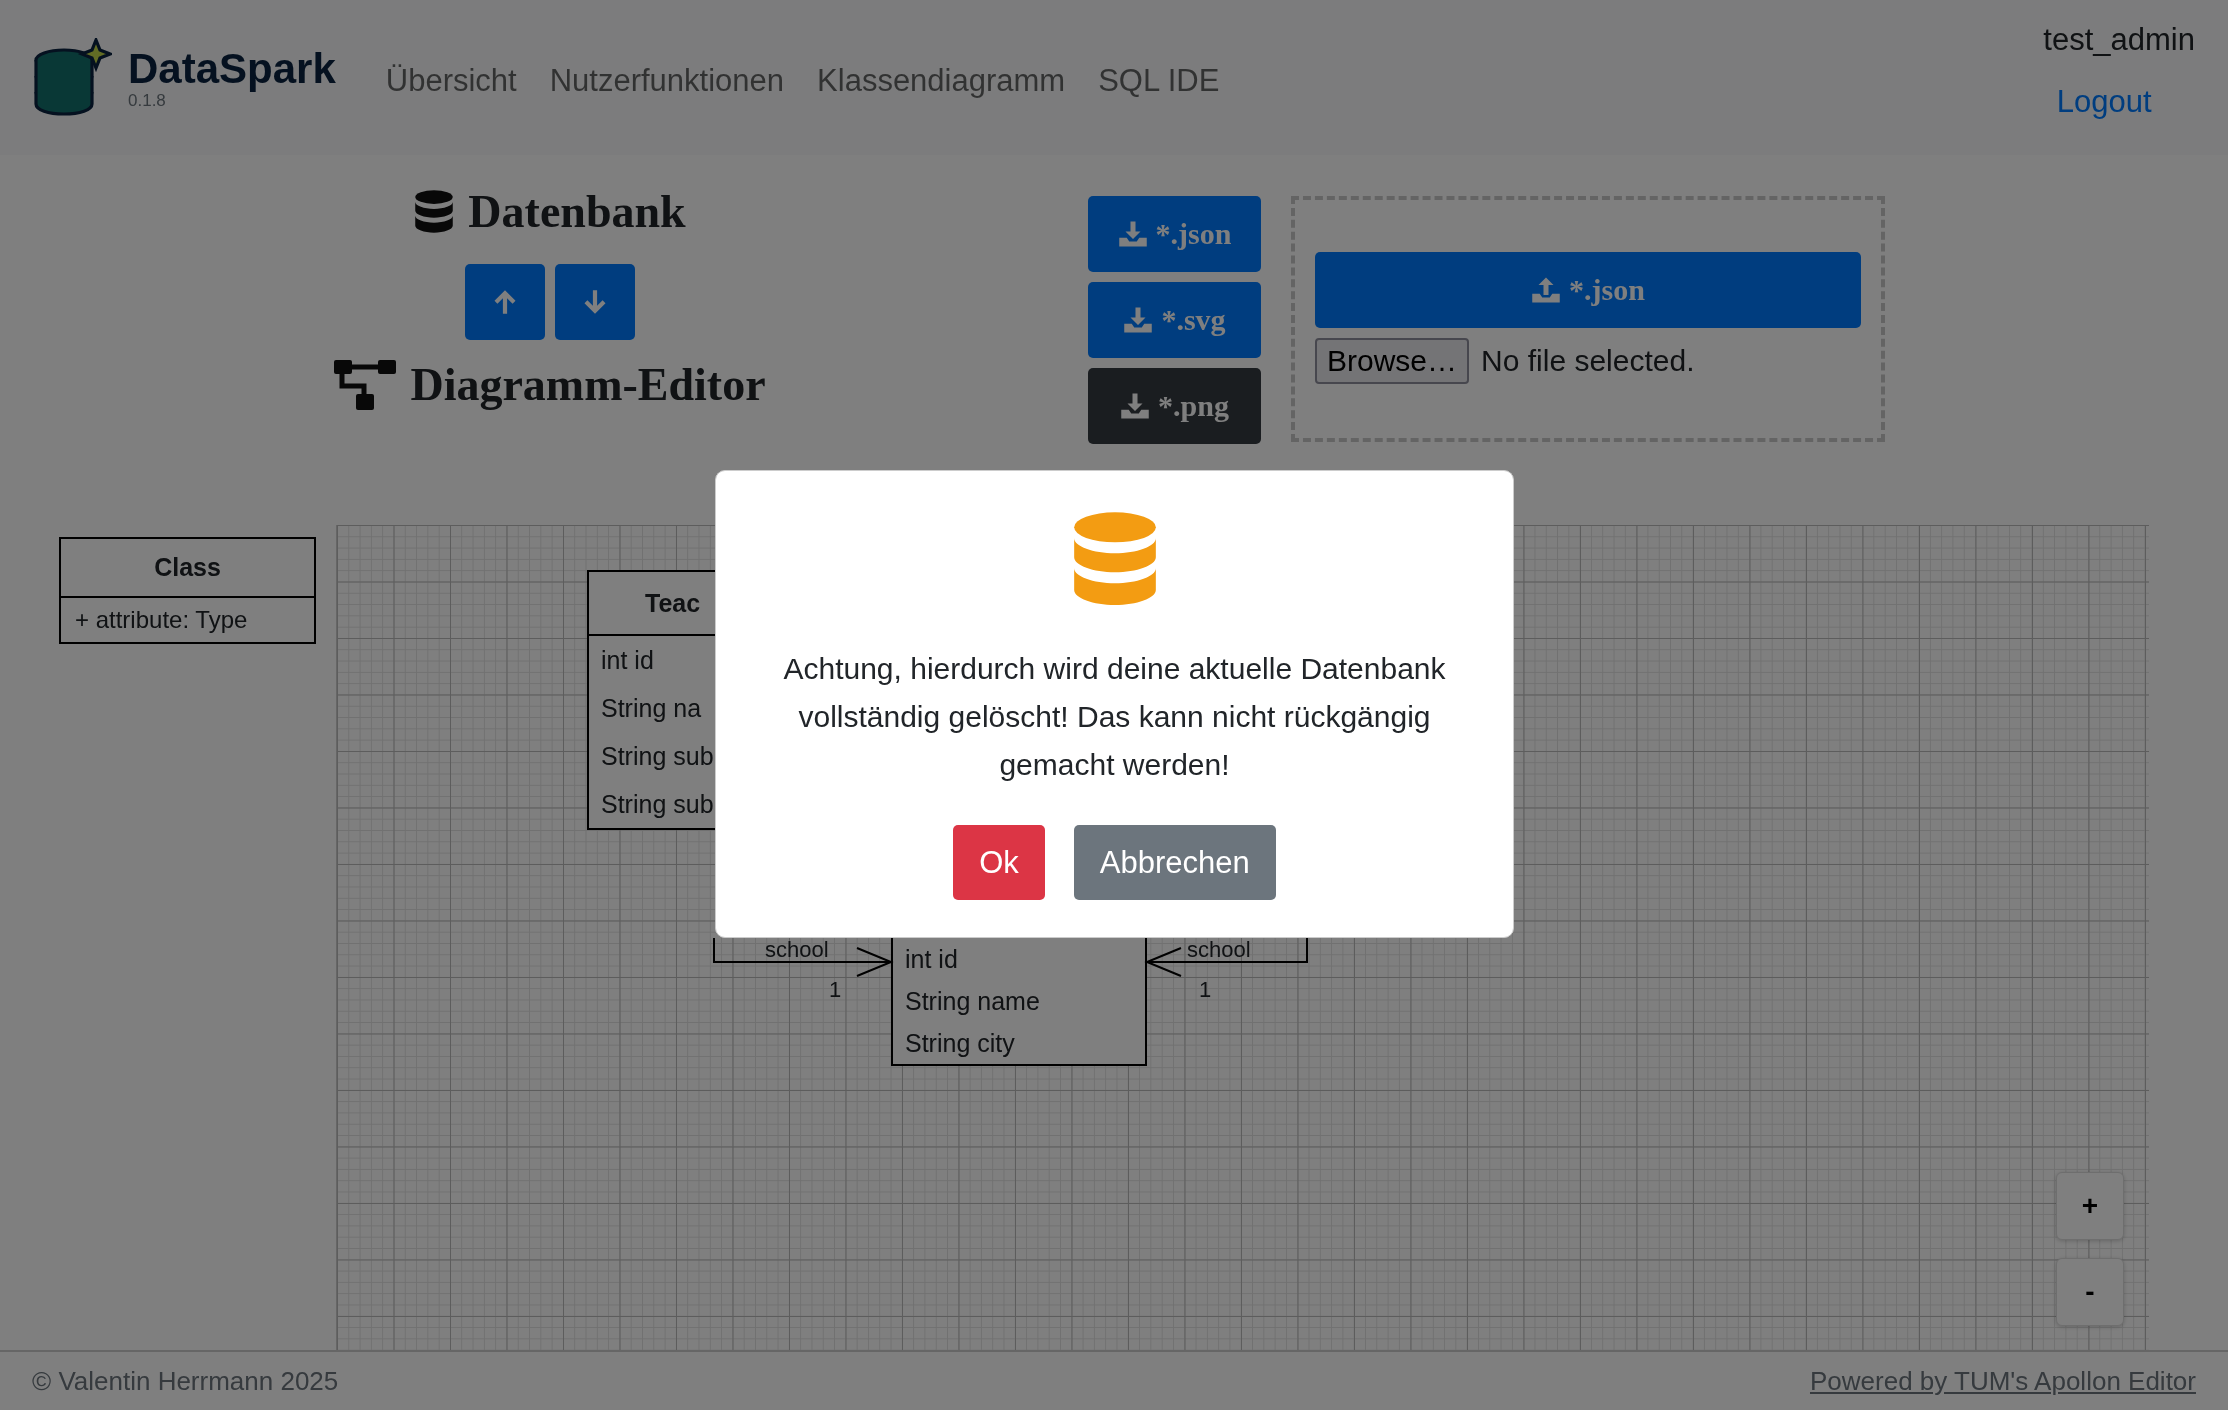  Describe the element at coordinates (1159, 80) in the screenshot. I see `nav-link: SQL IDE` at that location.